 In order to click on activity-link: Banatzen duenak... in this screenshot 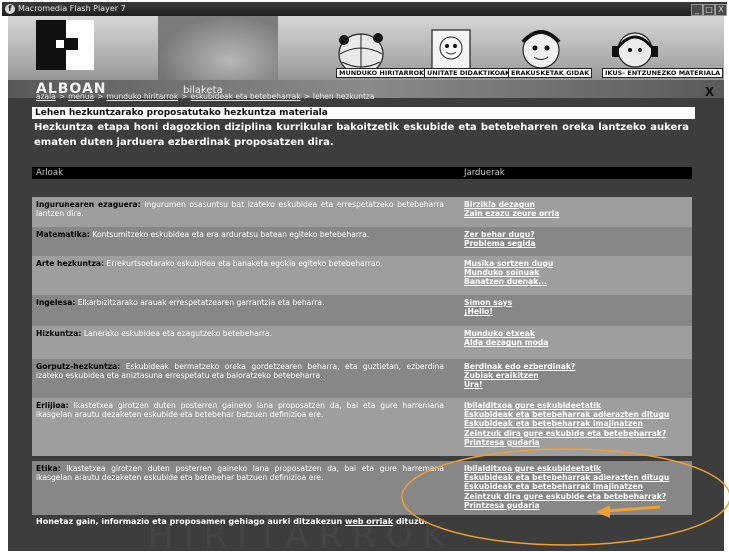, I will do `click(577, 281)`.